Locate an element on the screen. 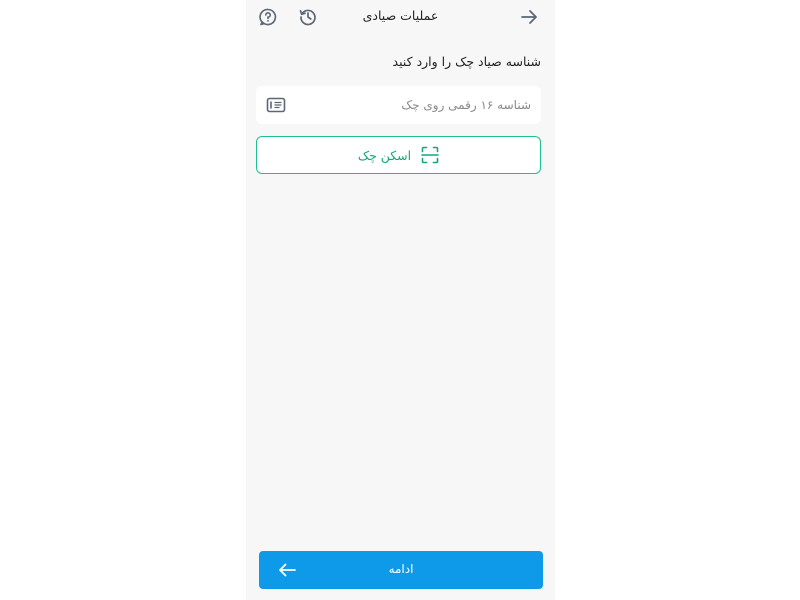 This screenshot has height=600, width=800. sayad-id-field is located at coordinates (398, 105).